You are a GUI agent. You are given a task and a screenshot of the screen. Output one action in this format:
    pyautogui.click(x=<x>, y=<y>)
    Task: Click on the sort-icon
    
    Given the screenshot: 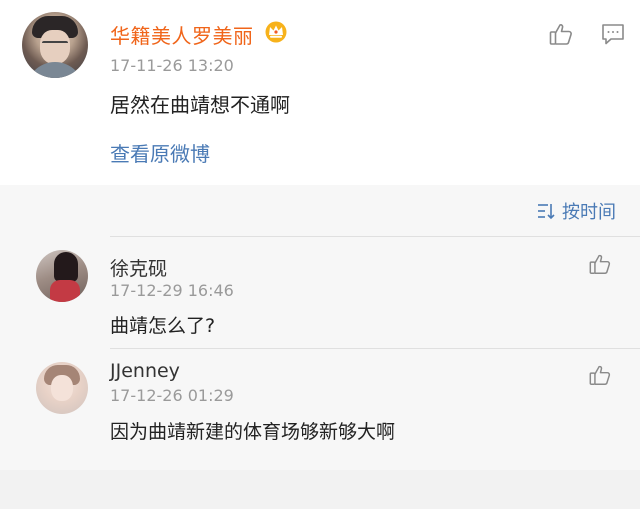 What is the action you would take?
    pyautogui.click(x=546, y=212)
    